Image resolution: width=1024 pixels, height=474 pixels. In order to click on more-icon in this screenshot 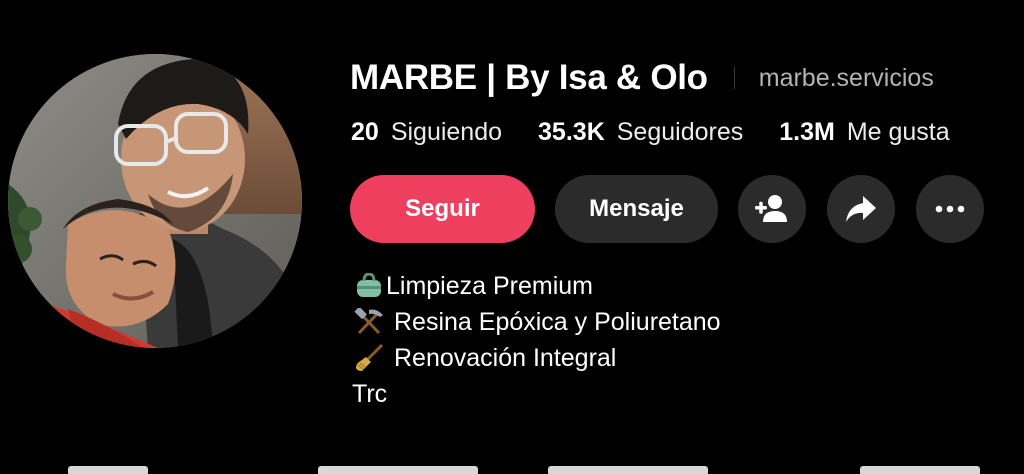, I will do `click(950, 209)`.